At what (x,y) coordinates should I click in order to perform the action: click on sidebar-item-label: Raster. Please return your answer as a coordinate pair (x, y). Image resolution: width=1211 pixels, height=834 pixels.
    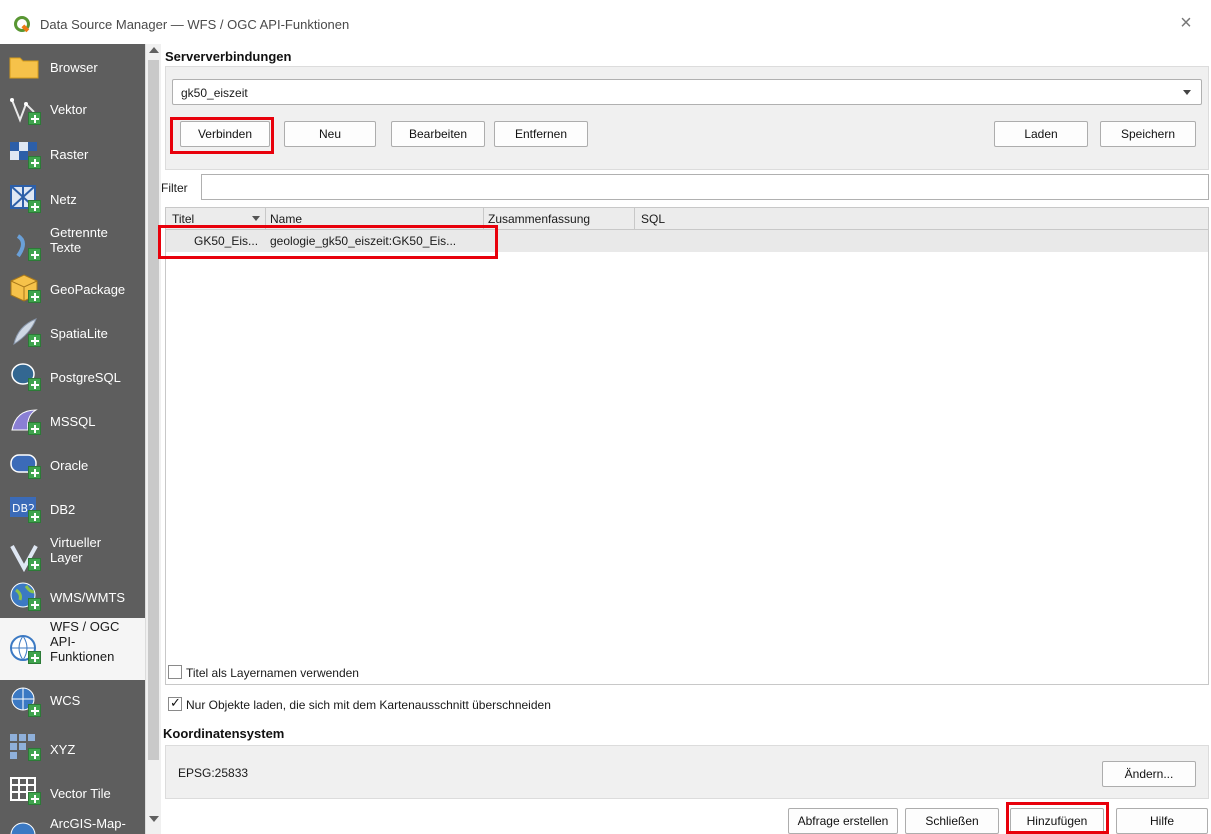
    Looking at the image, I should click on (69, 154).